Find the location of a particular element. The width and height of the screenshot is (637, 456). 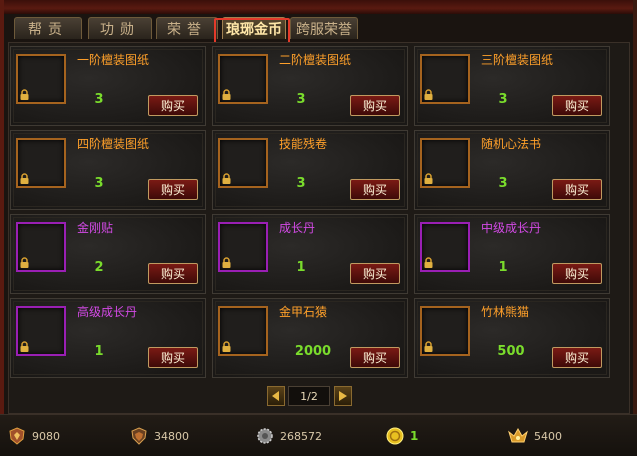

currency-langya-gold: 1 is located at coordinates (402, 436).